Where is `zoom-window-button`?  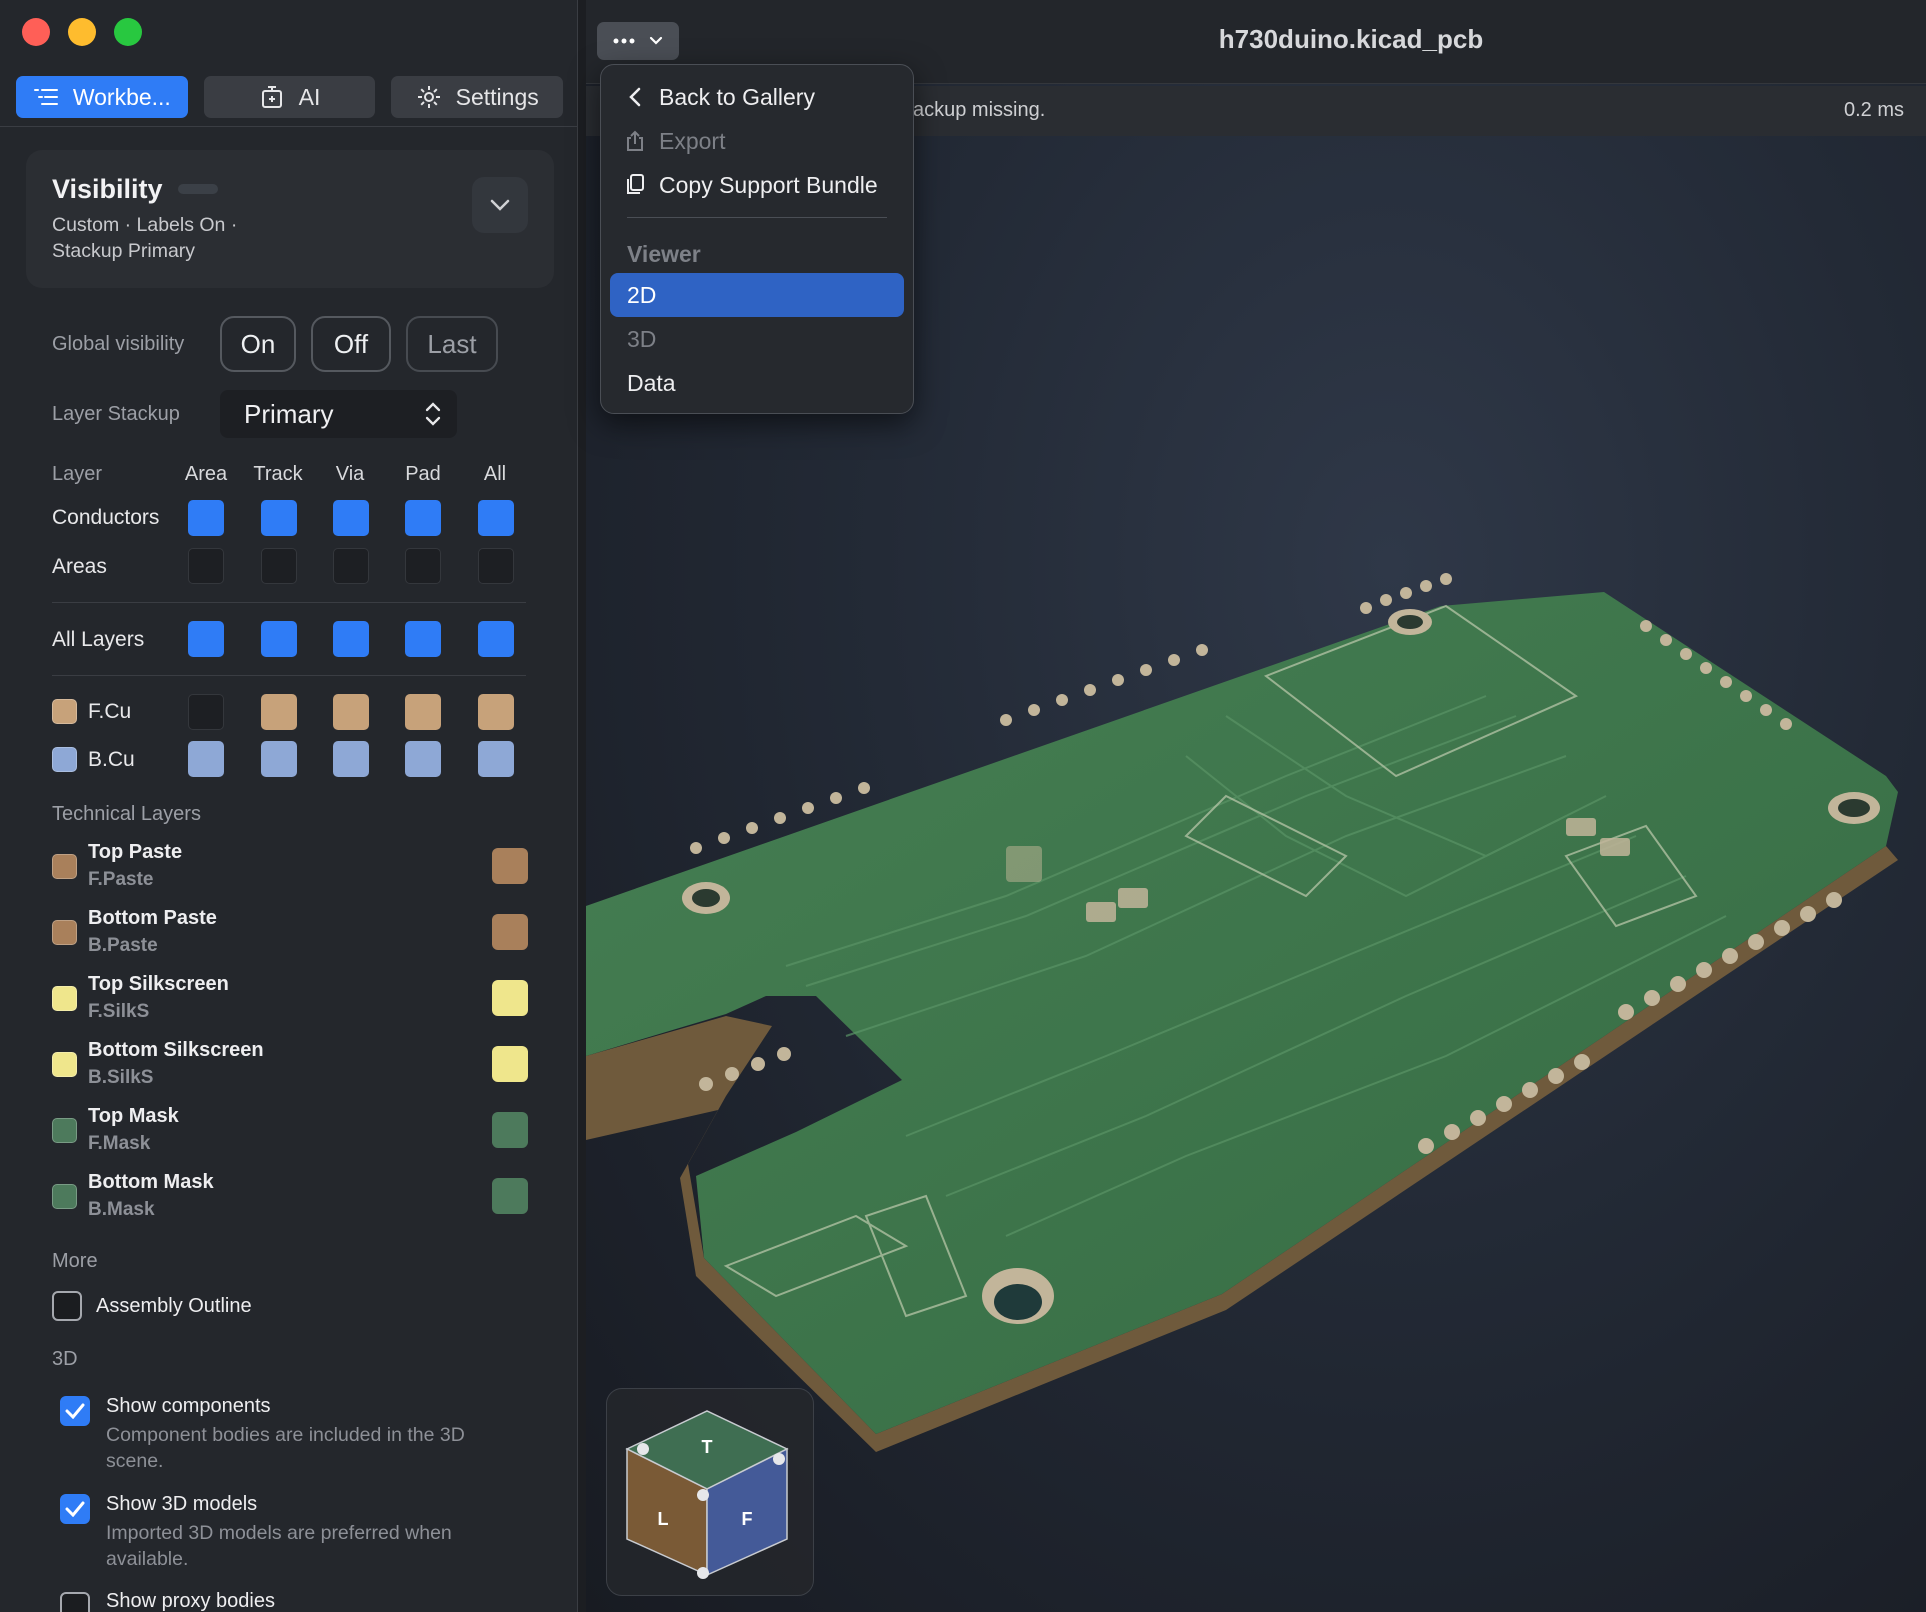 zoom-window-button is located at coordinates (128, 32).